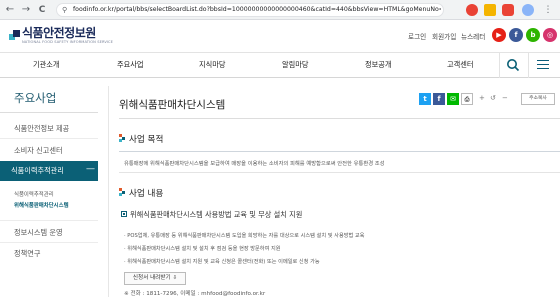  I want to click on forward-icon: →, so click(26, 10).